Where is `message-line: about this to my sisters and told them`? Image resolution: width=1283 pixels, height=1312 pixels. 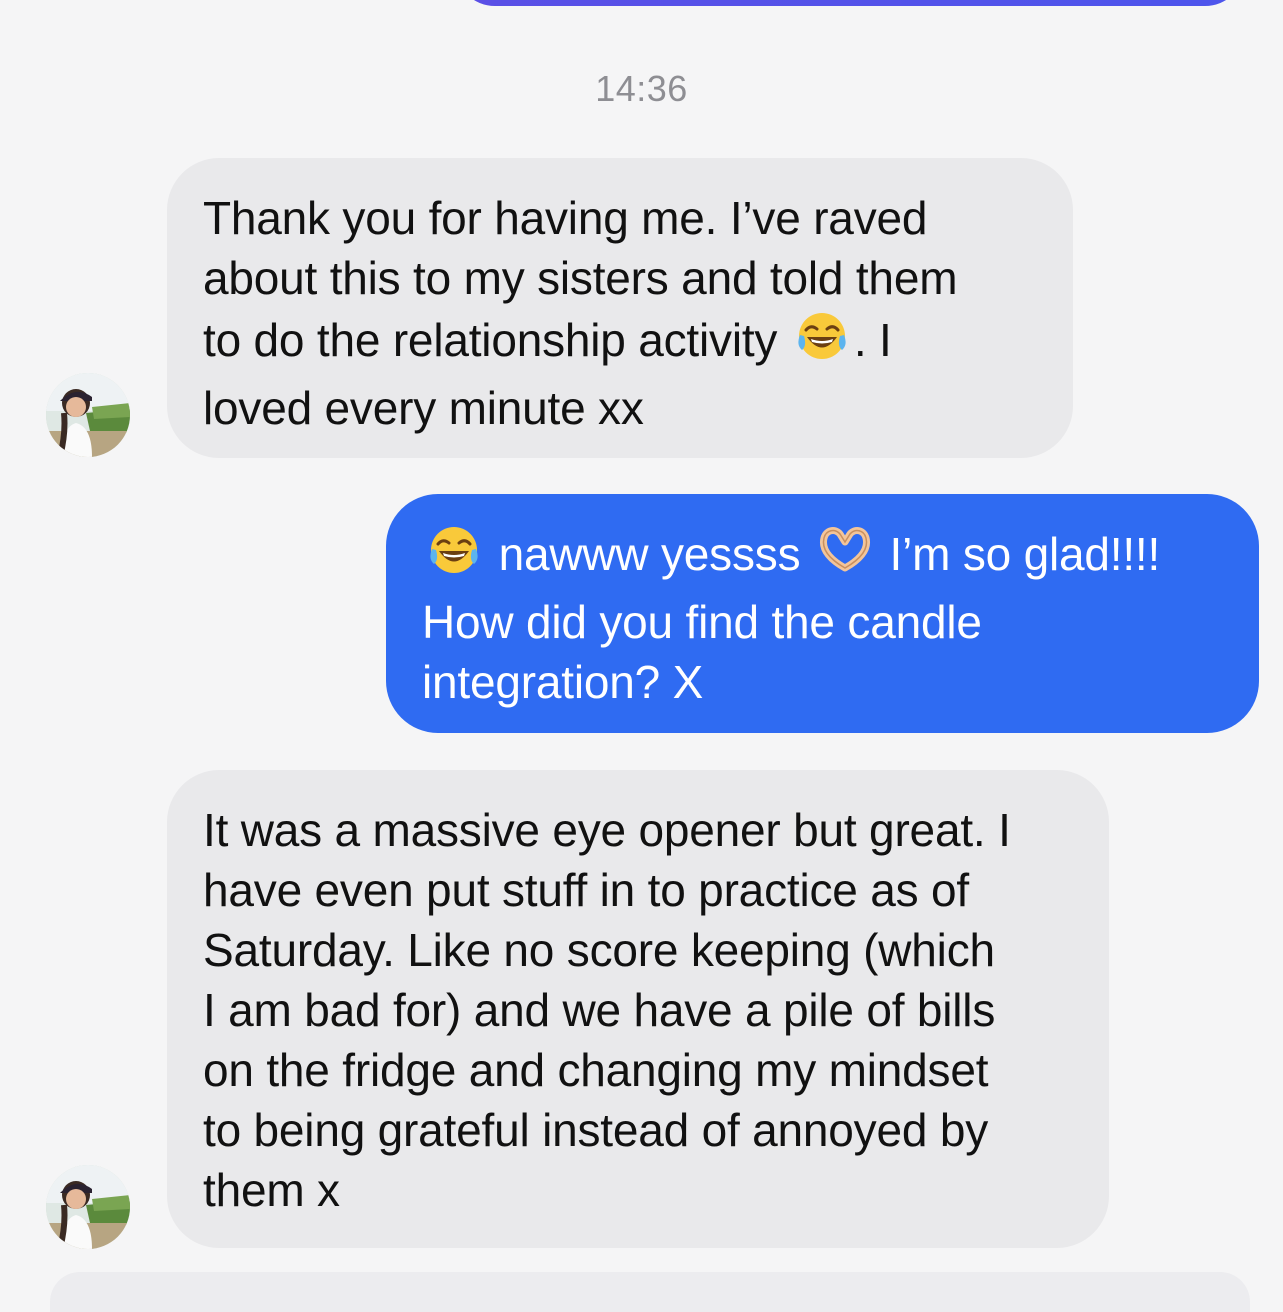
message-line: about this to my sisters and told them is located at coordinates (580, 278).